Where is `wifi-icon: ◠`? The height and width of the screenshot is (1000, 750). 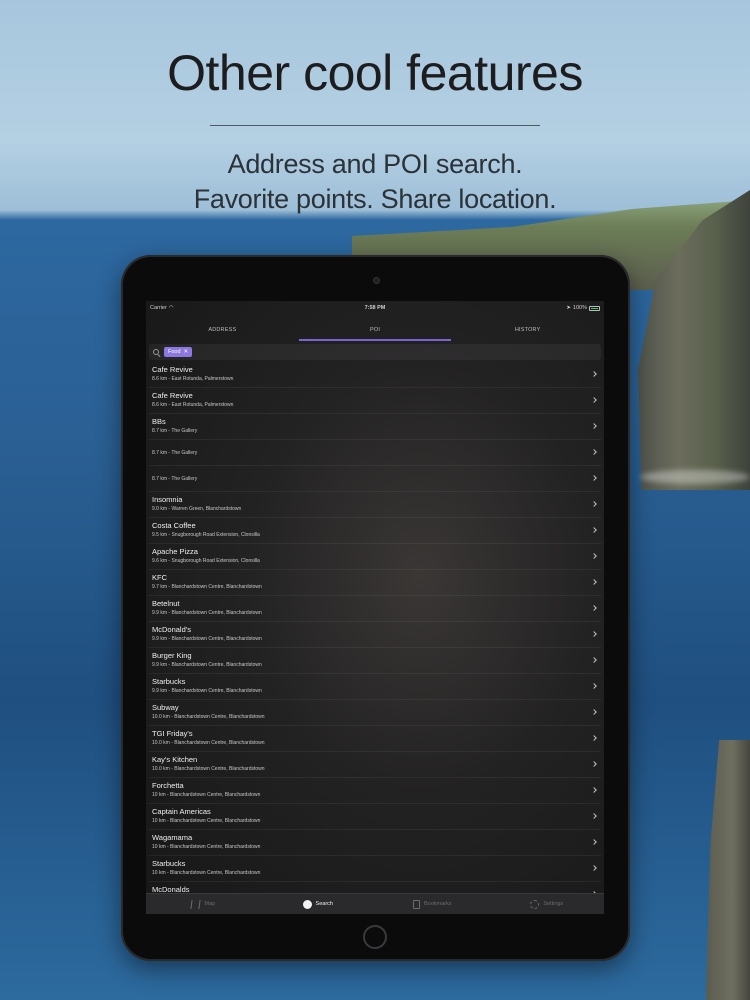 wifi-icon: ◠ is located at coordinates (171, 308).